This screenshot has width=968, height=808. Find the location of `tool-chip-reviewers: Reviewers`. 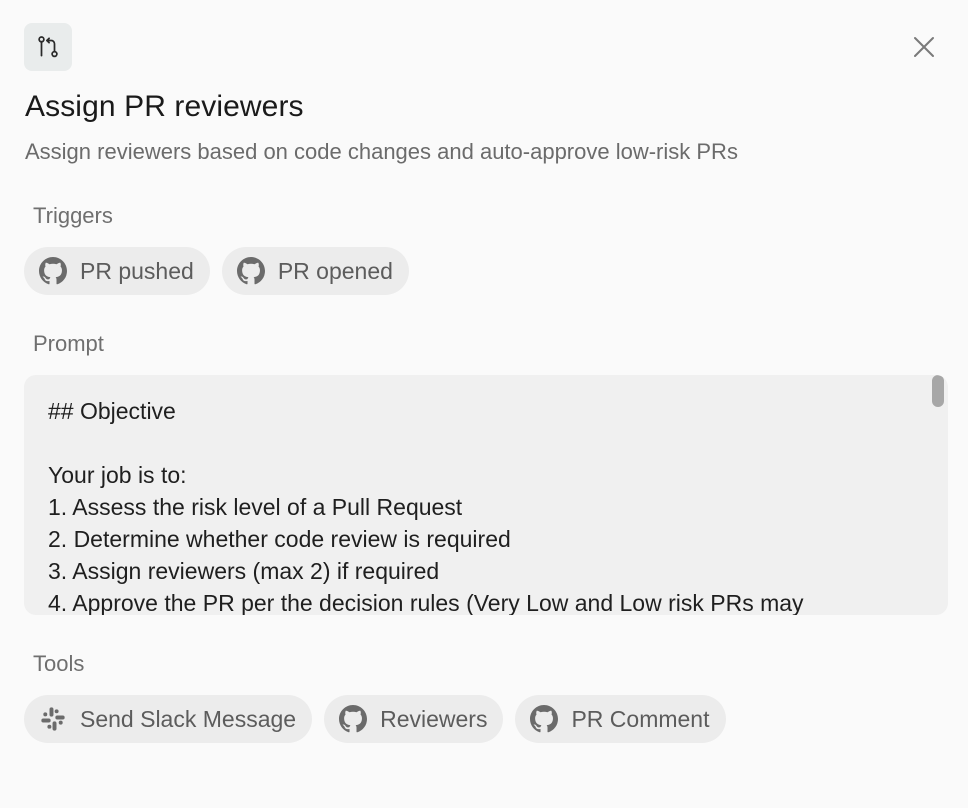

tool-chip-reviewers: Reviewers is located at coordinates (414, 719).